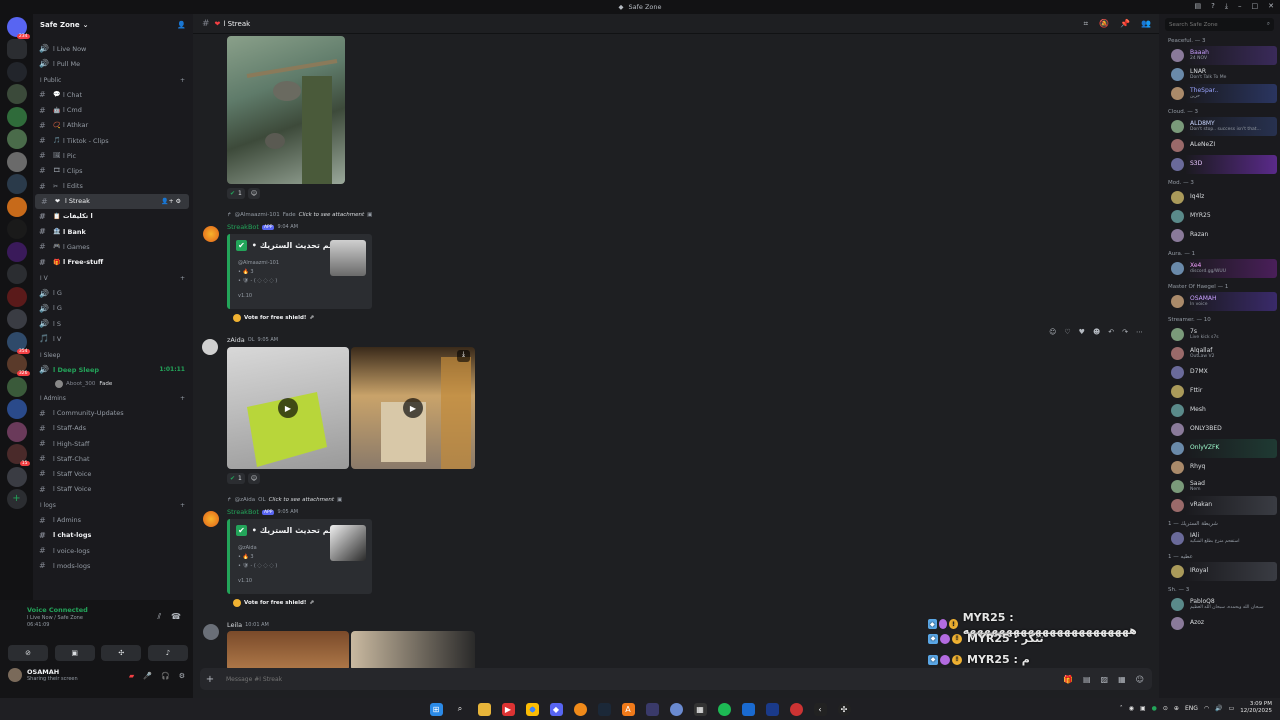 The width and height of the screenshot is (1280, 720). Describe the element at coordinates (113, 489) in the screenshot. I see `channel-item: # ا Staff Voice` at that location.